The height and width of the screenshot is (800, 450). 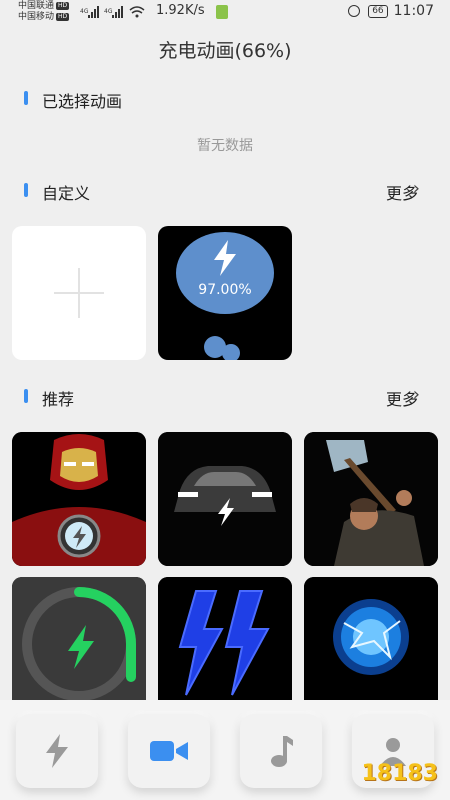 What do you see at coordinates (58, 399) in the screenshot?
I see `recommend-section-title: 推荐` at bounding box center [58, 399].